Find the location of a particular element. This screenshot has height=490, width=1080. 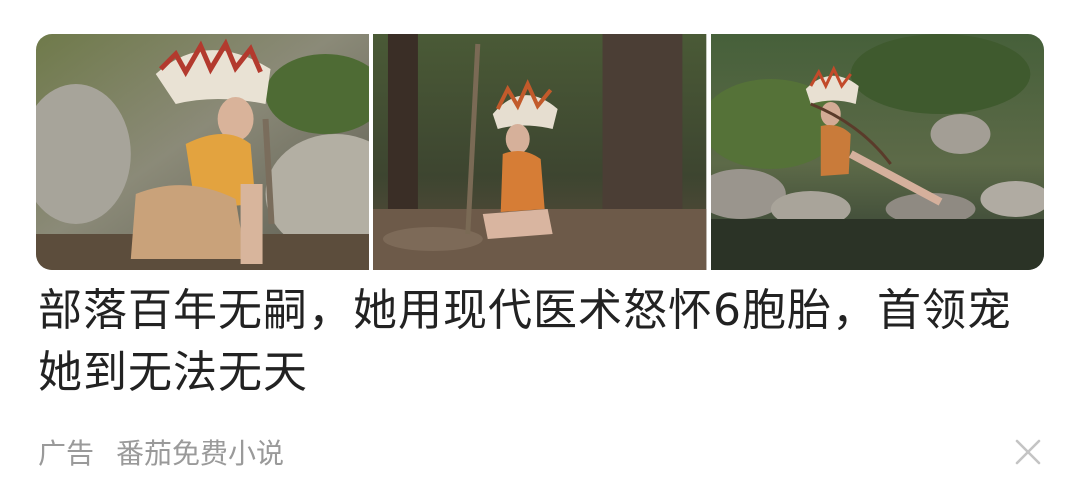

close-button is located at coordinates (1028, 452).